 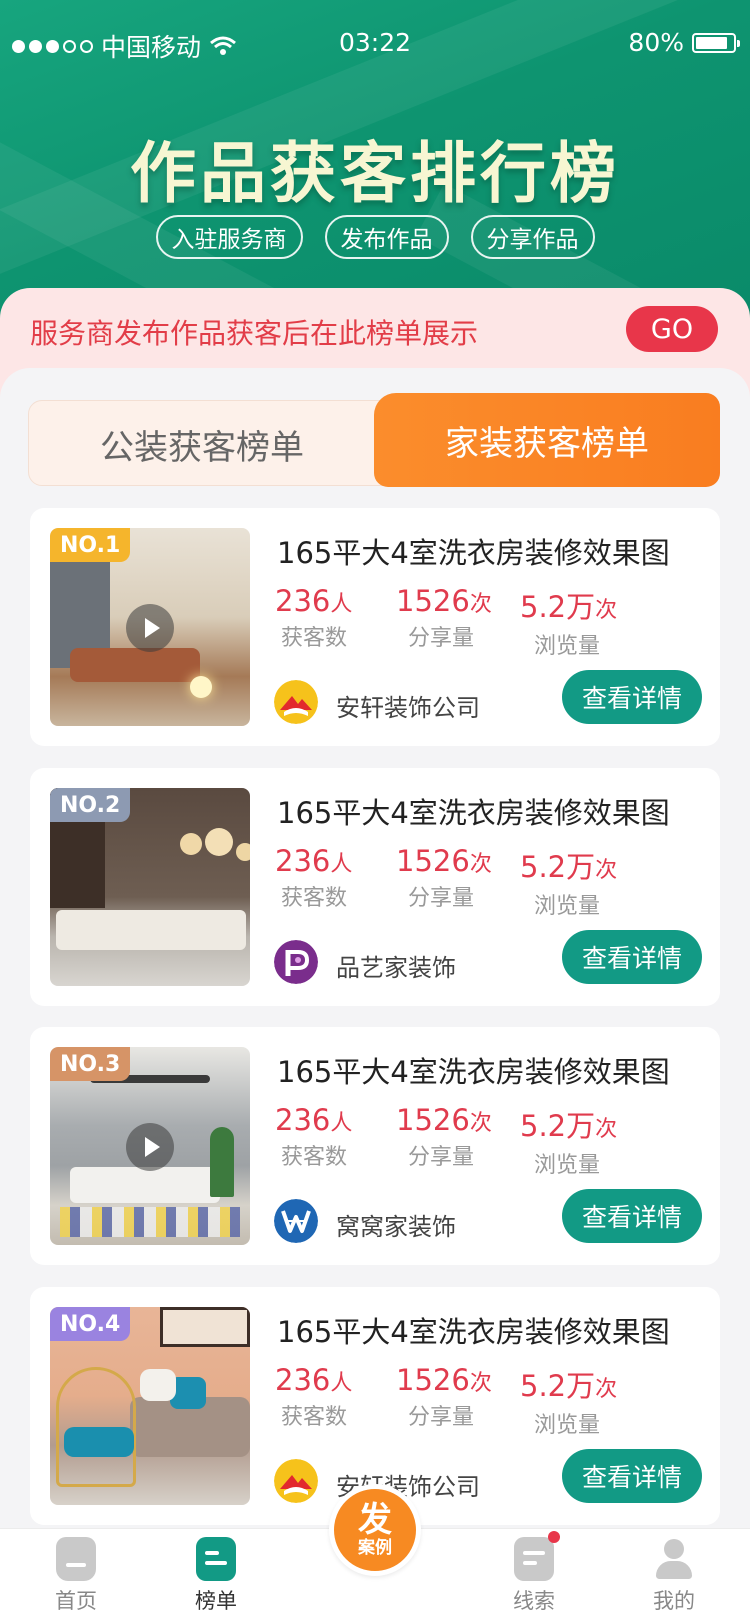 What do you see at coordinates (216, 1601) in the screenshot?
I see `nav-ranking-label: 榜单` at bounding box center [216, 1601].